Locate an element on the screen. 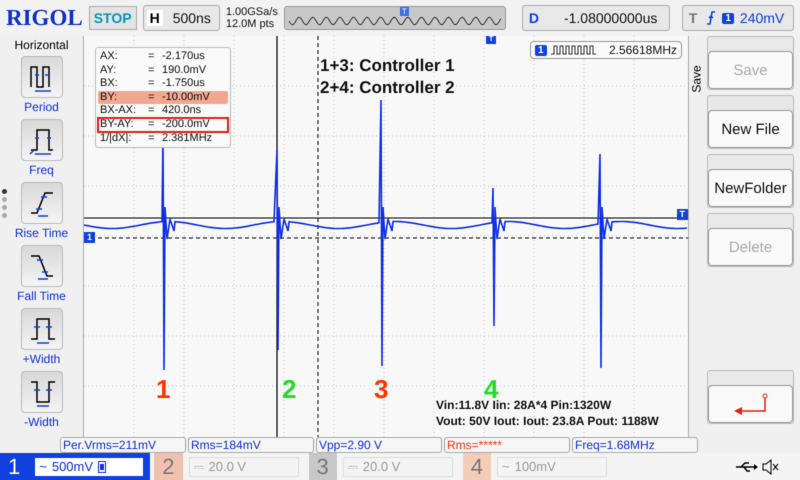 This screenshot has height=480, width=800. frequency-counter: 1 2.56618MHz is located at coordinates (606, 50).